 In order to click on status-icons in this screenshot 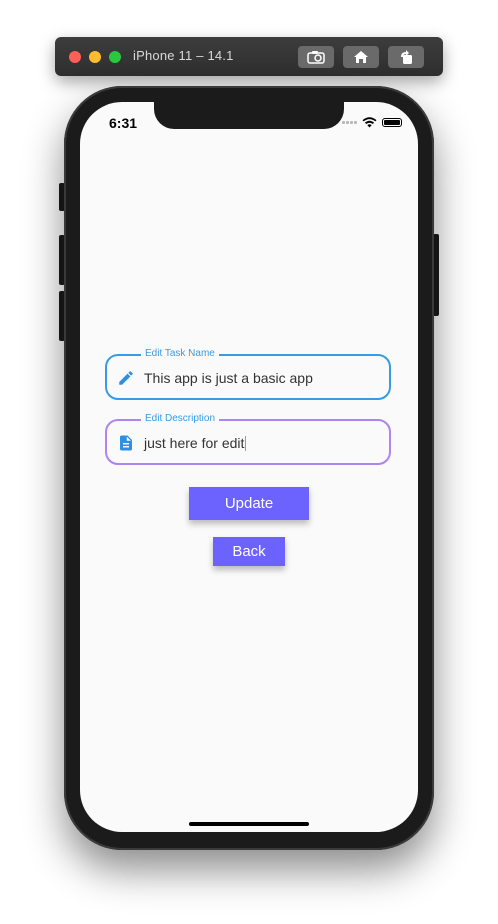, I will do `click(372, 122)`.